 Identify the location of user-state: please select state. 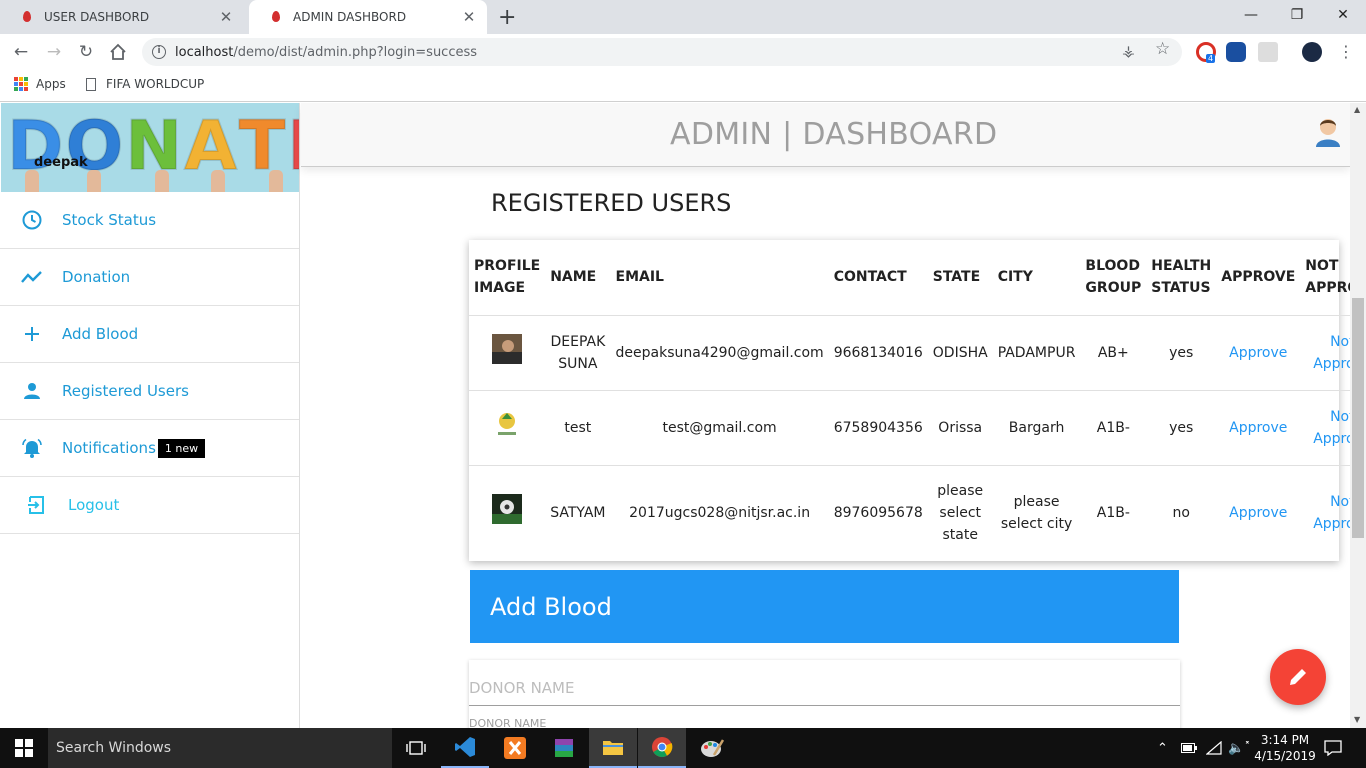
(960, 512).